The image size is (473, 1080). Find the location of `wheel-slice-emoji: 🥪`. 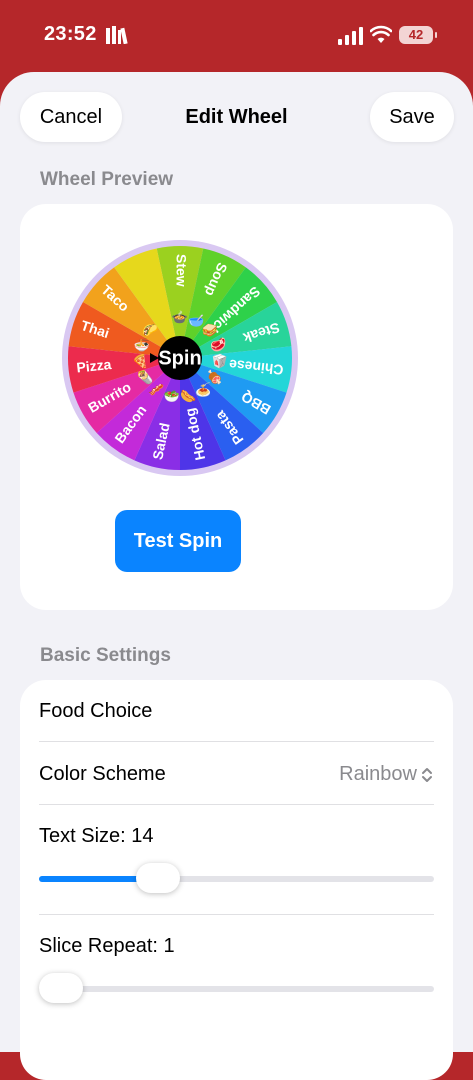

wheel-slice-emoji: 🥪 is located at coordinates (210, 330).